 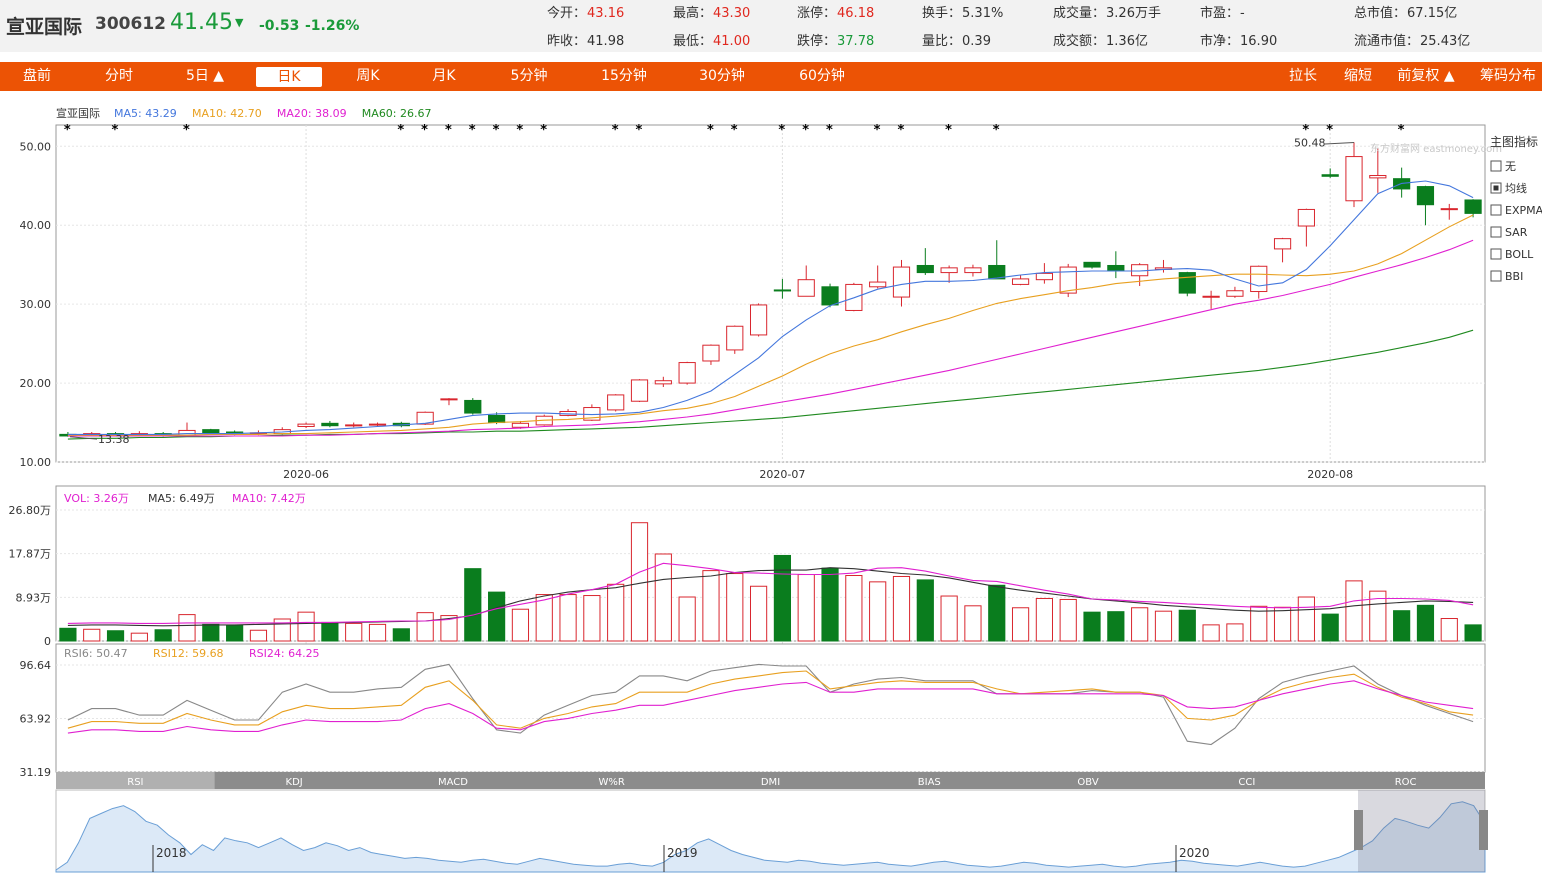 What do you see at coordinates (37, 76) in the screenshot?
I see `nav-tab: 盘前` at bounding box center [37, 76].